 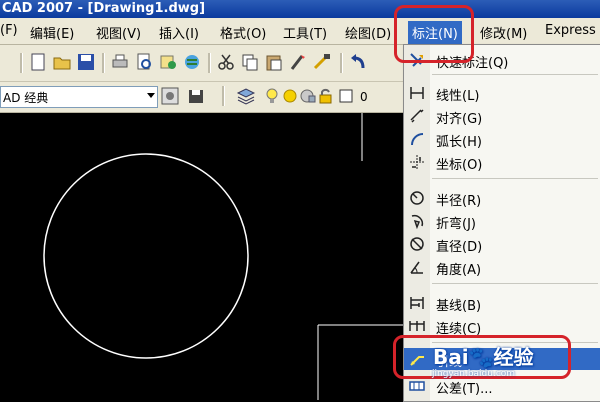 What do you see at coordinates (364, 97) in the screenshot?
I see `current-layer: 0` at bounding box center [364, 97].